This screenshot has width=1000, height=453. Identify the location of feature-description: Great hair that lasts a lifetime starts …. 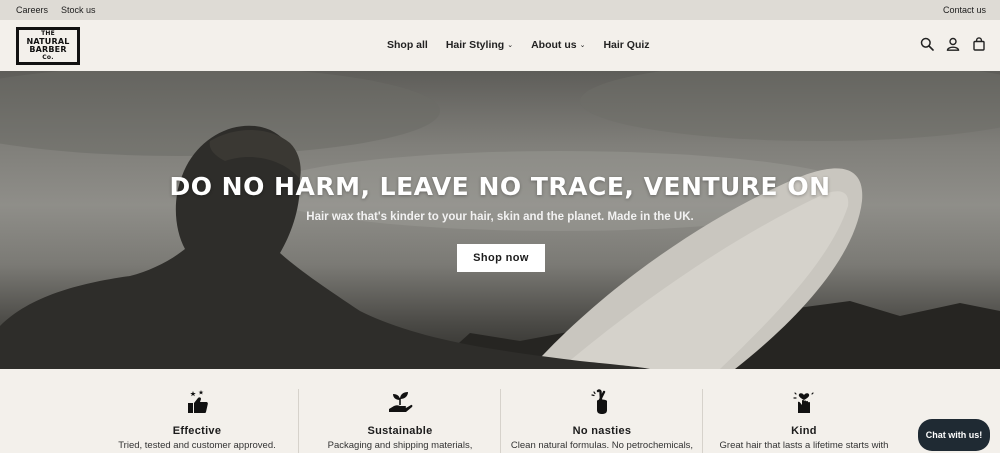
(804, 445).